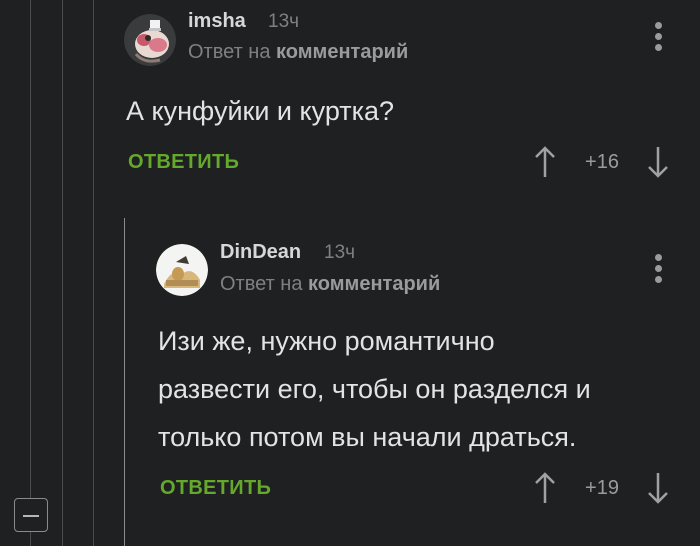  Describe the element at coordinates (260, 252) in the screenshot. I see `username: DinDean` at that location.